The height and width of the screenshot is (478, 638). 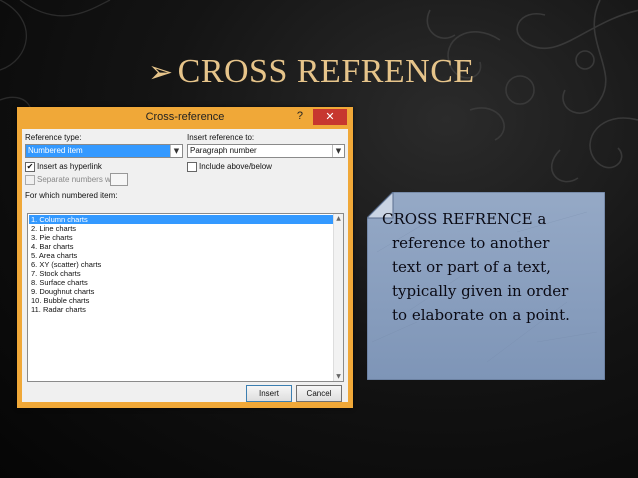 What do you see at coordinates (65, 264) in the screenshot?
I see `list-item: 6. XY (scatter) charts` at bounding box center [65, 264].